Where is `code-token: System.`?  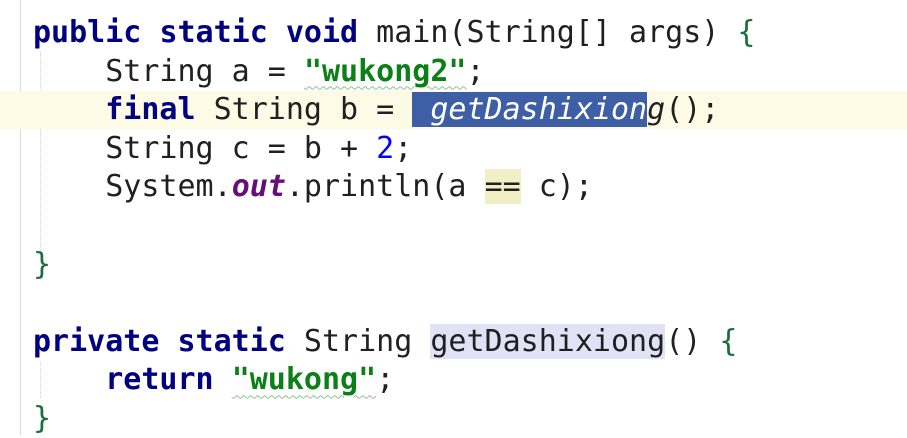 code-token: System. is located at coordinates (132, 187).